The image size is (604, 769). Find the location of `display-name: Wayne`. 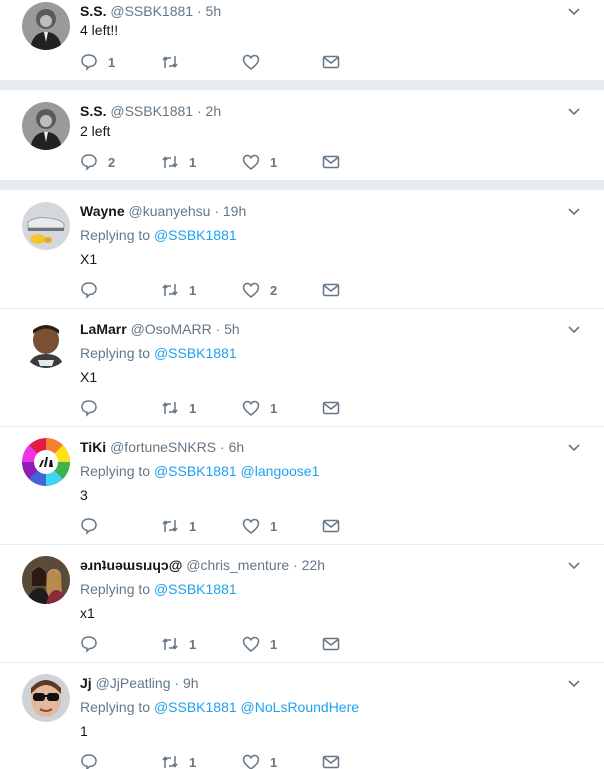

display-name: Wayne is located at coordinates (102, 211).